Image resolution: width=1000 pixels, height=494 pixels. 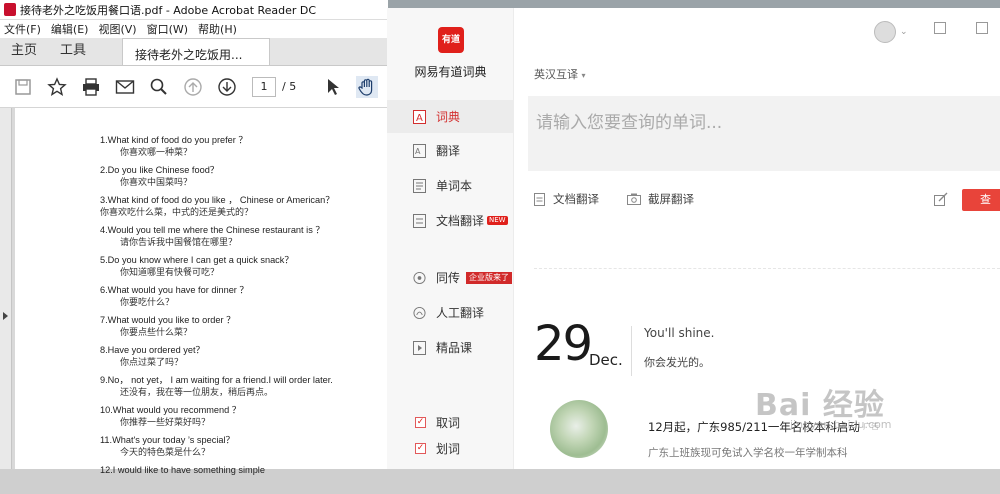 What do you see at coordinates (940, 28) in the screenshot?
I see `restore-window-icon` at bounding box center [940, 28].